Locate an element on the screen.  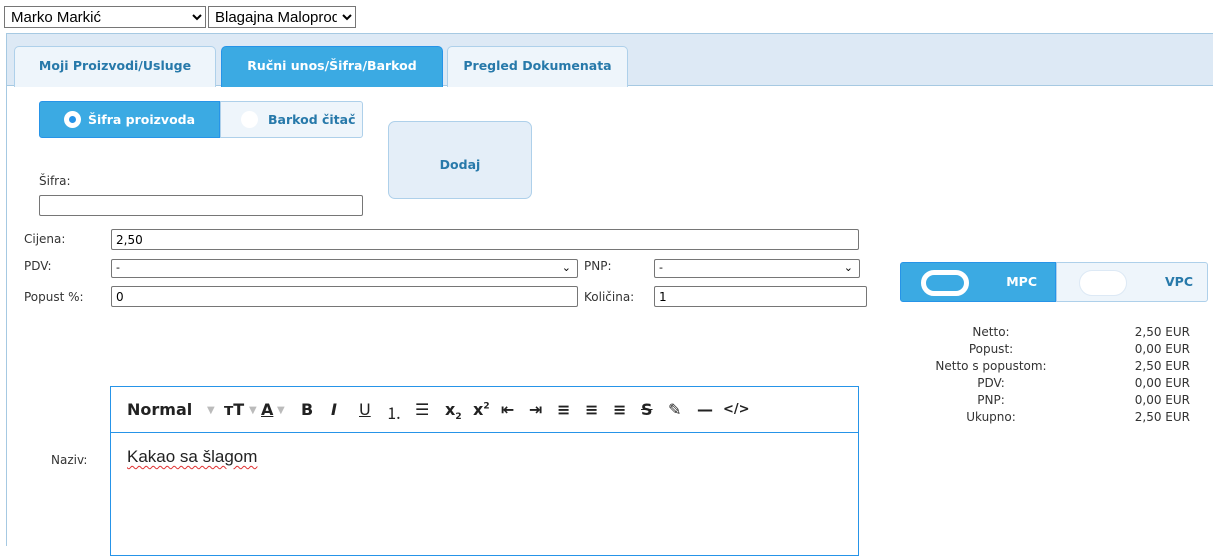
tab-pregled-dokumenata: Pregled Dokumenata is located at coordinates (537, 66).